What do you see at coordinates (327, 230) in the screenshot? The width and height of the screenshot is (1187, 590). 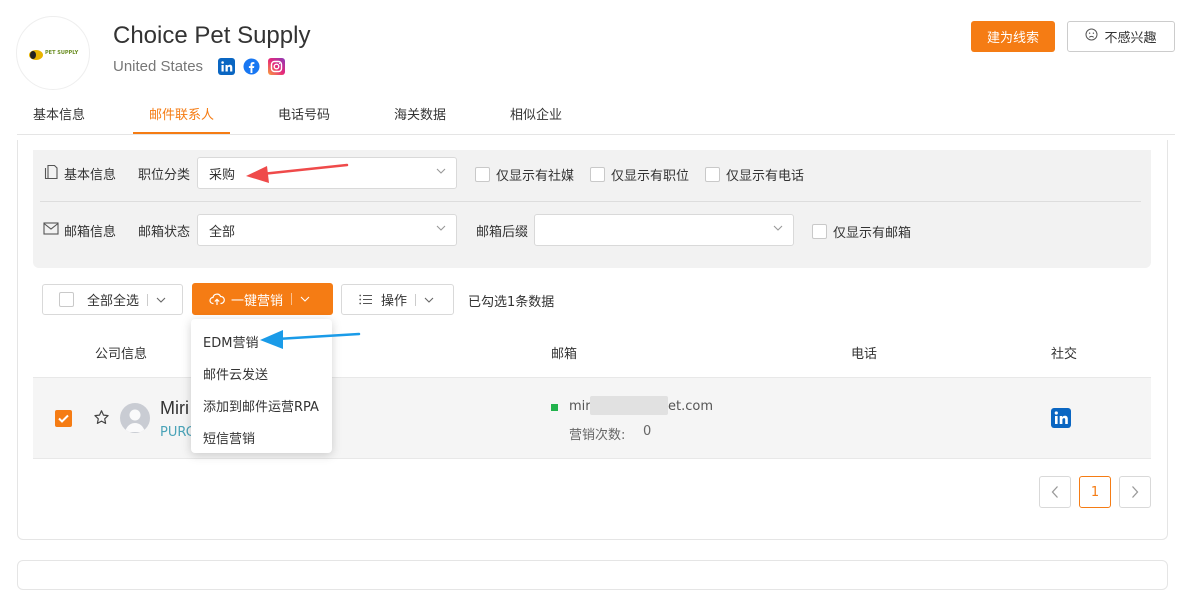 I see `email-status-select: 全部` at bounding box center [327, 230].